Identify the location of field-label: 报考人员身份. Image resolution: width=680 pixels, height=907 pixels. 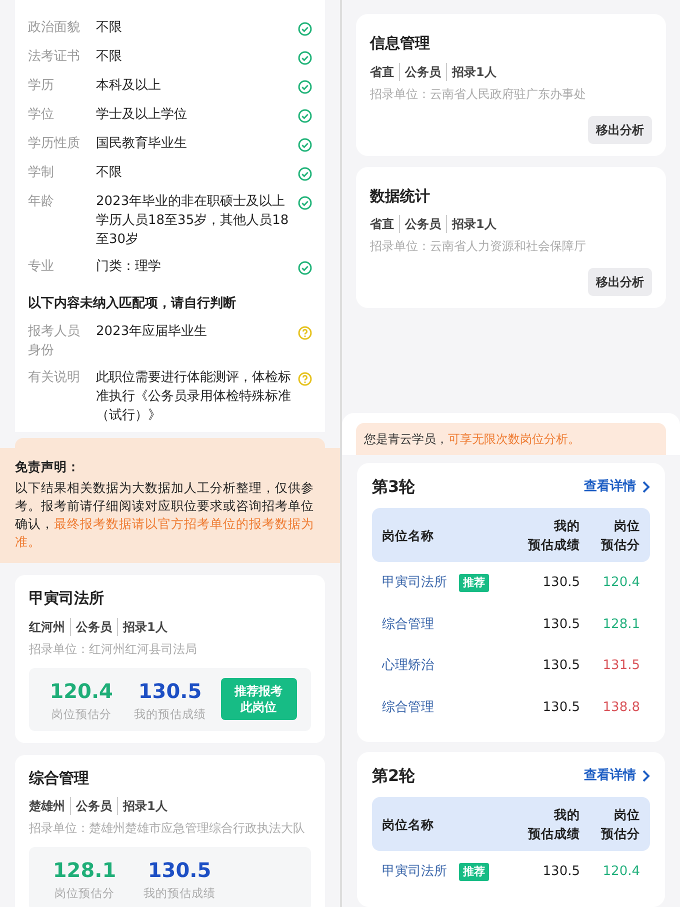
(54, 341).